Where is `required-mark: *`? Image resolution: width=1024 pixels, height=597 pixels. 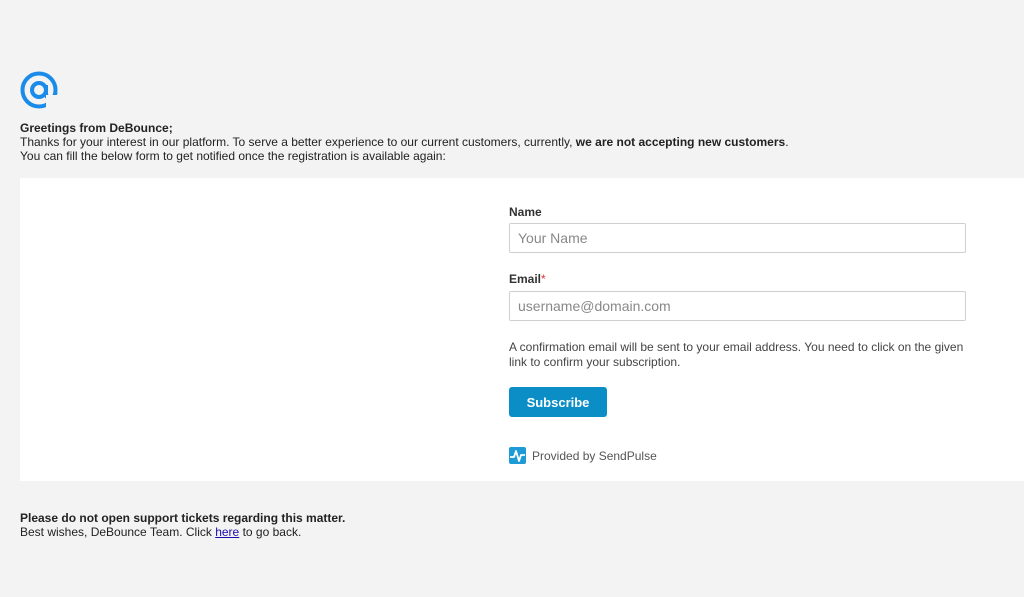
required-mark: * is located at coordinates (543, 279).